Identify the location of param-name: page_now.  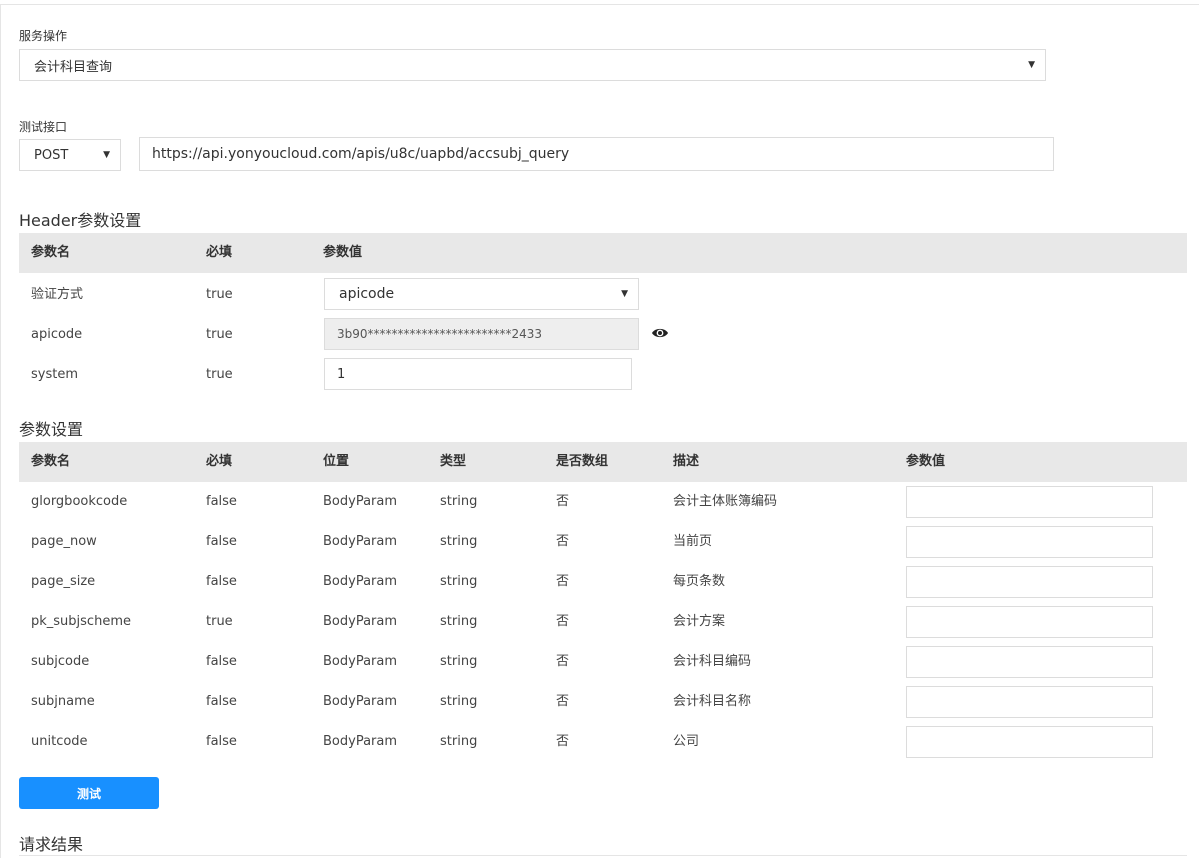
(64, 541).